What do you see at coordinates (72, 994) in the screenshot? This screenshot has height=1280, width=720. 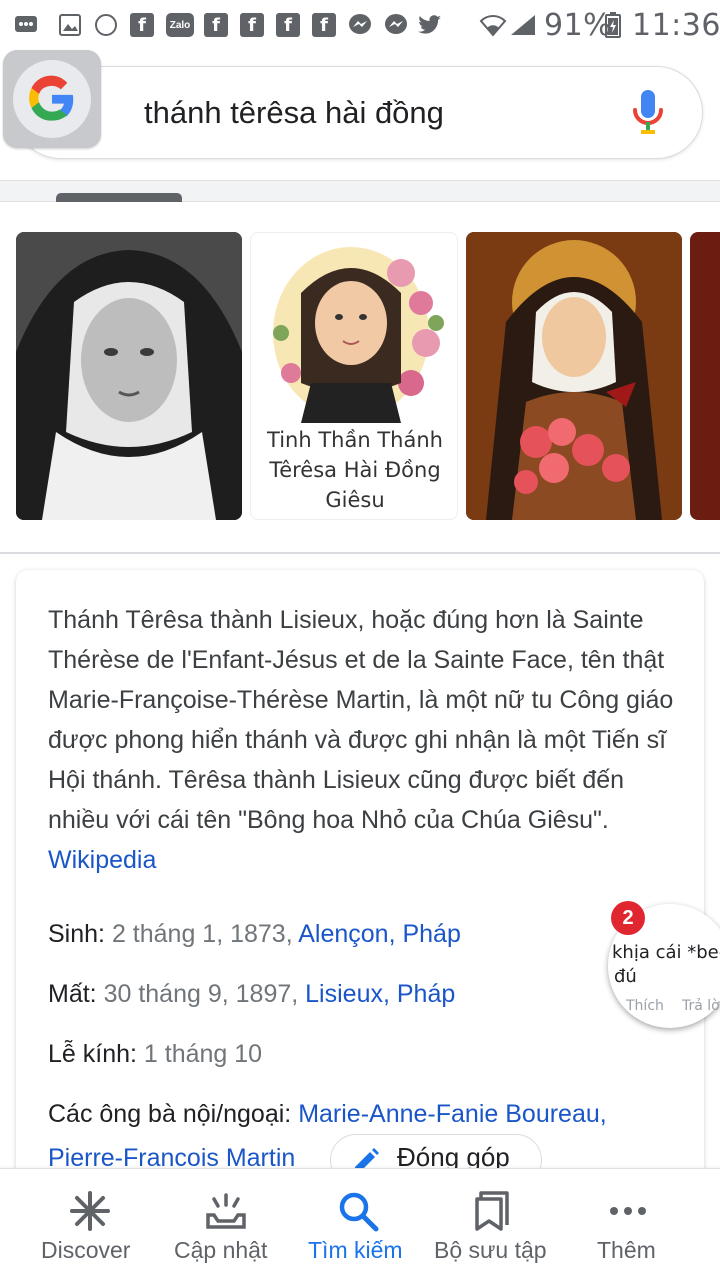 I see `fact-label: Mất:` at bounding box center [72, 994].